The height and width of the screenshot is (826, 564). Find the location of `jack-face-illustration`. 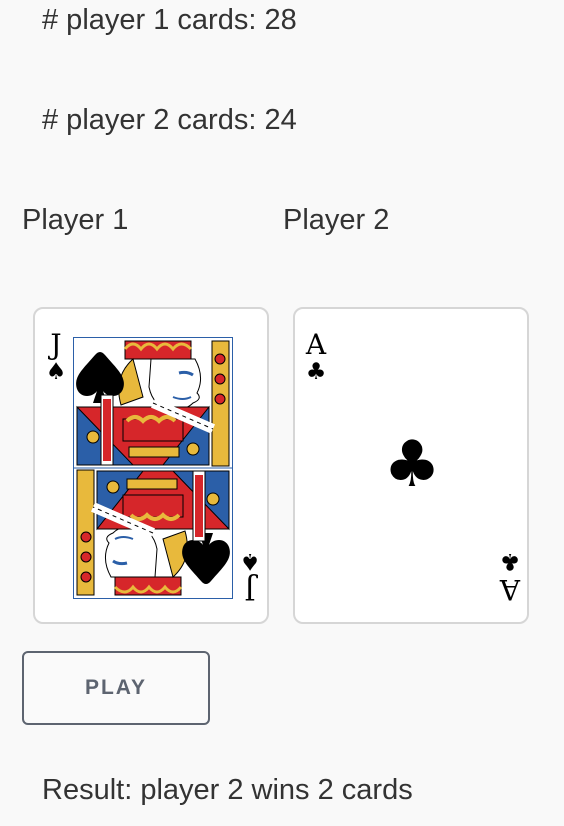

jack-face-illustration is located at coordinates (153, 468).